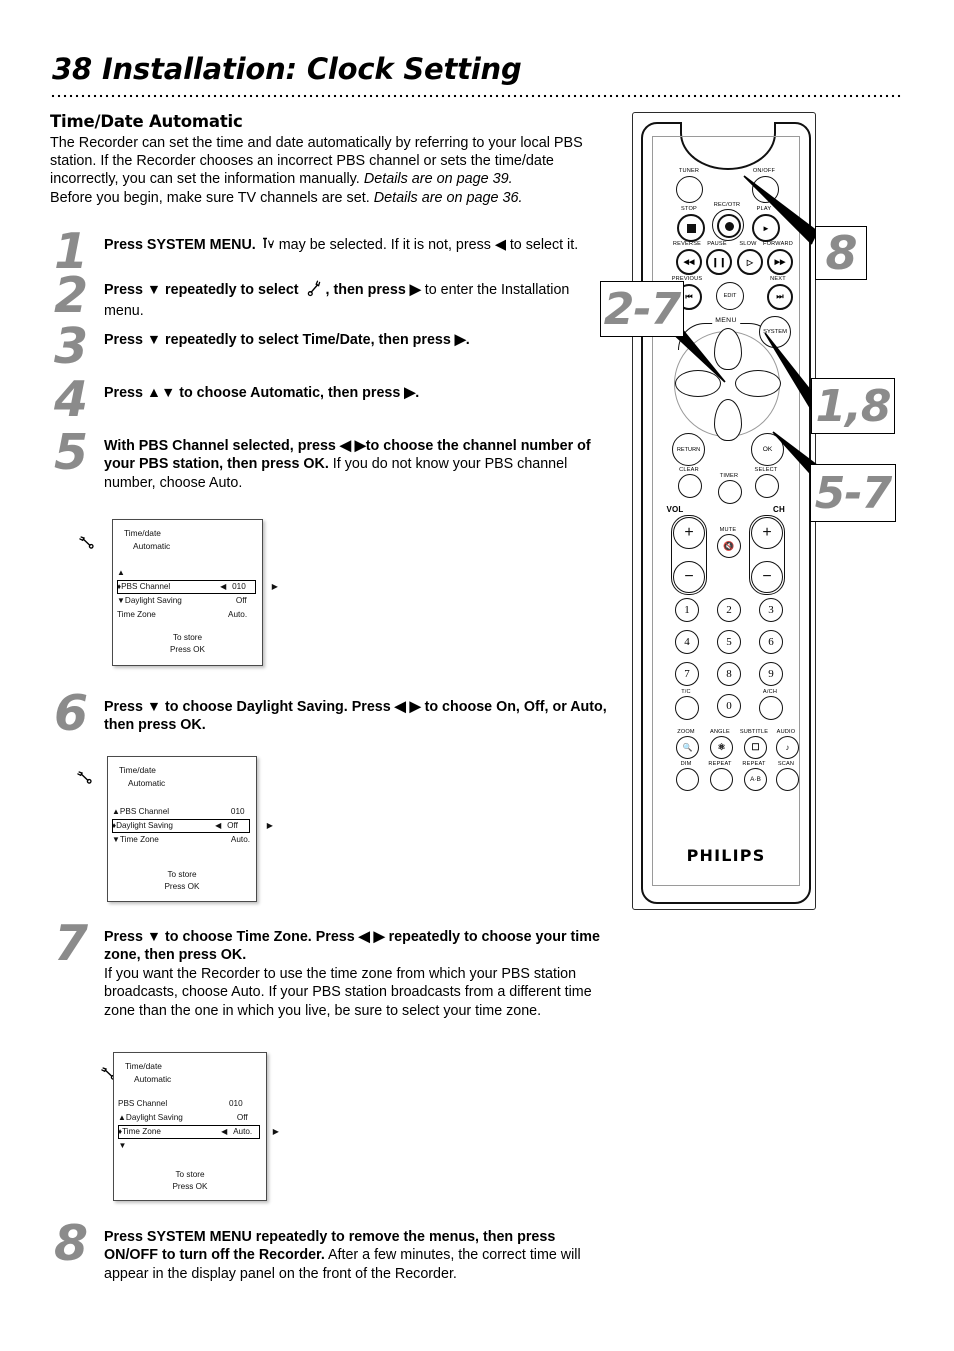  Describe the element at coordinates (770, 692) in the screenshot. I see `caption-ach: A/CH` at that location.